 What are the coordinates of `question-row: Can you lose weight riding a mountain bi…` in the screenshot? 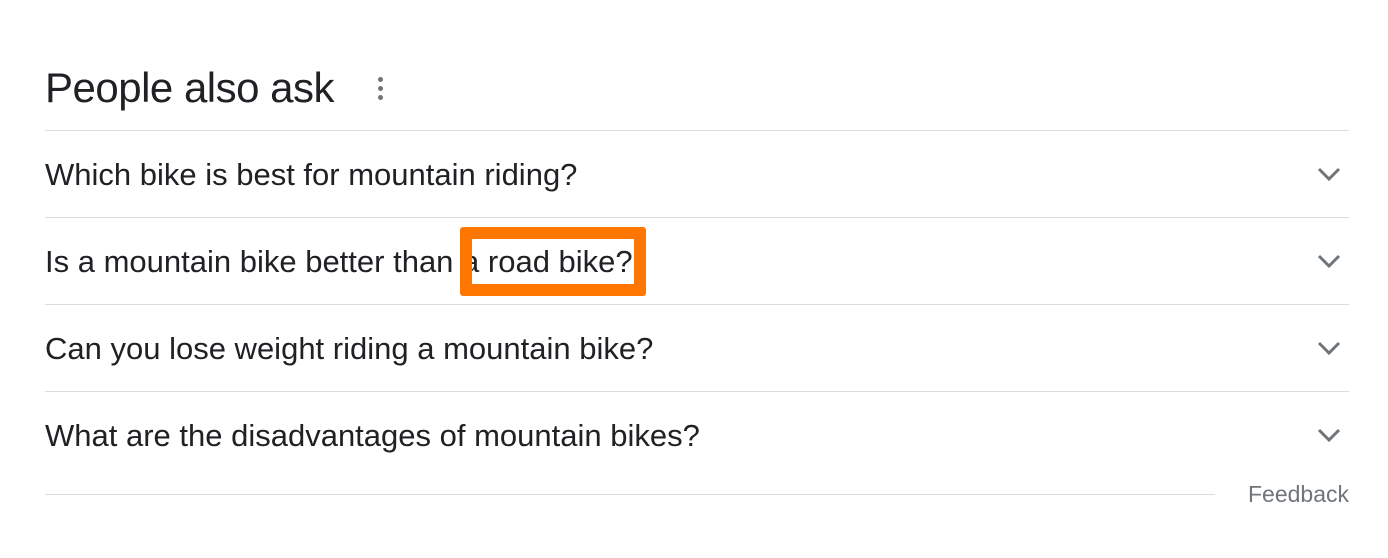 It's located at (697, 348).